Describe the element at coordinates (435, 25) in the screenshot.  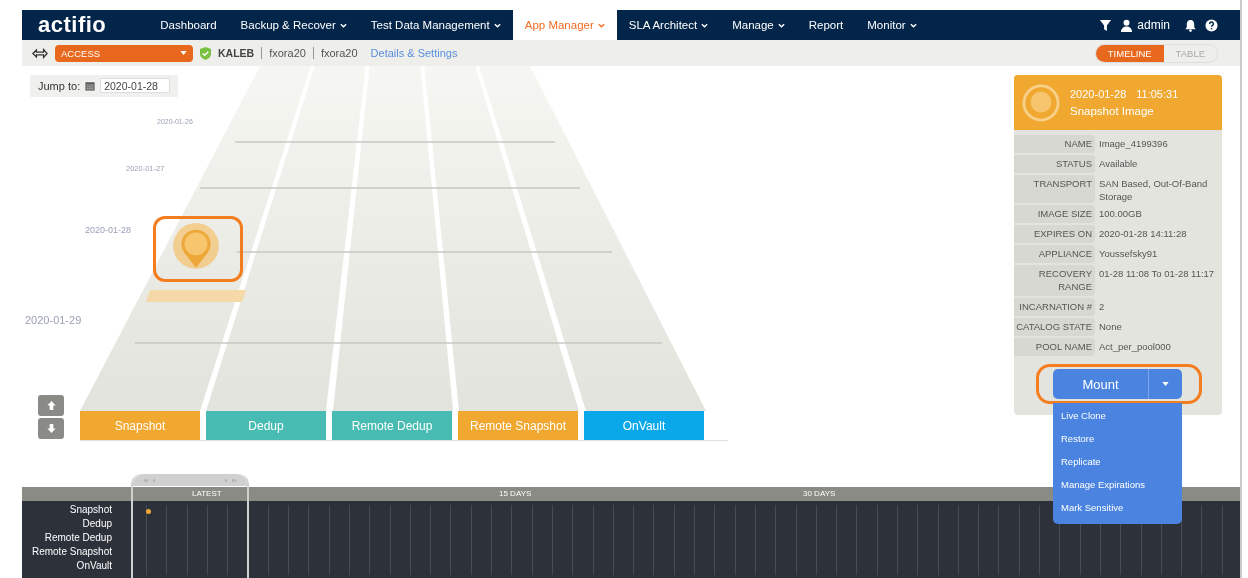
I see `nav-item: Test Data Management` at that location.